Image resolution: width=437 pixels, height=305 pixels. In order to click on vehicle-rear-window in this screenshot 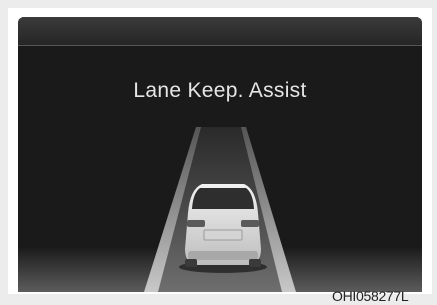, I will do `click(223, 198)`.